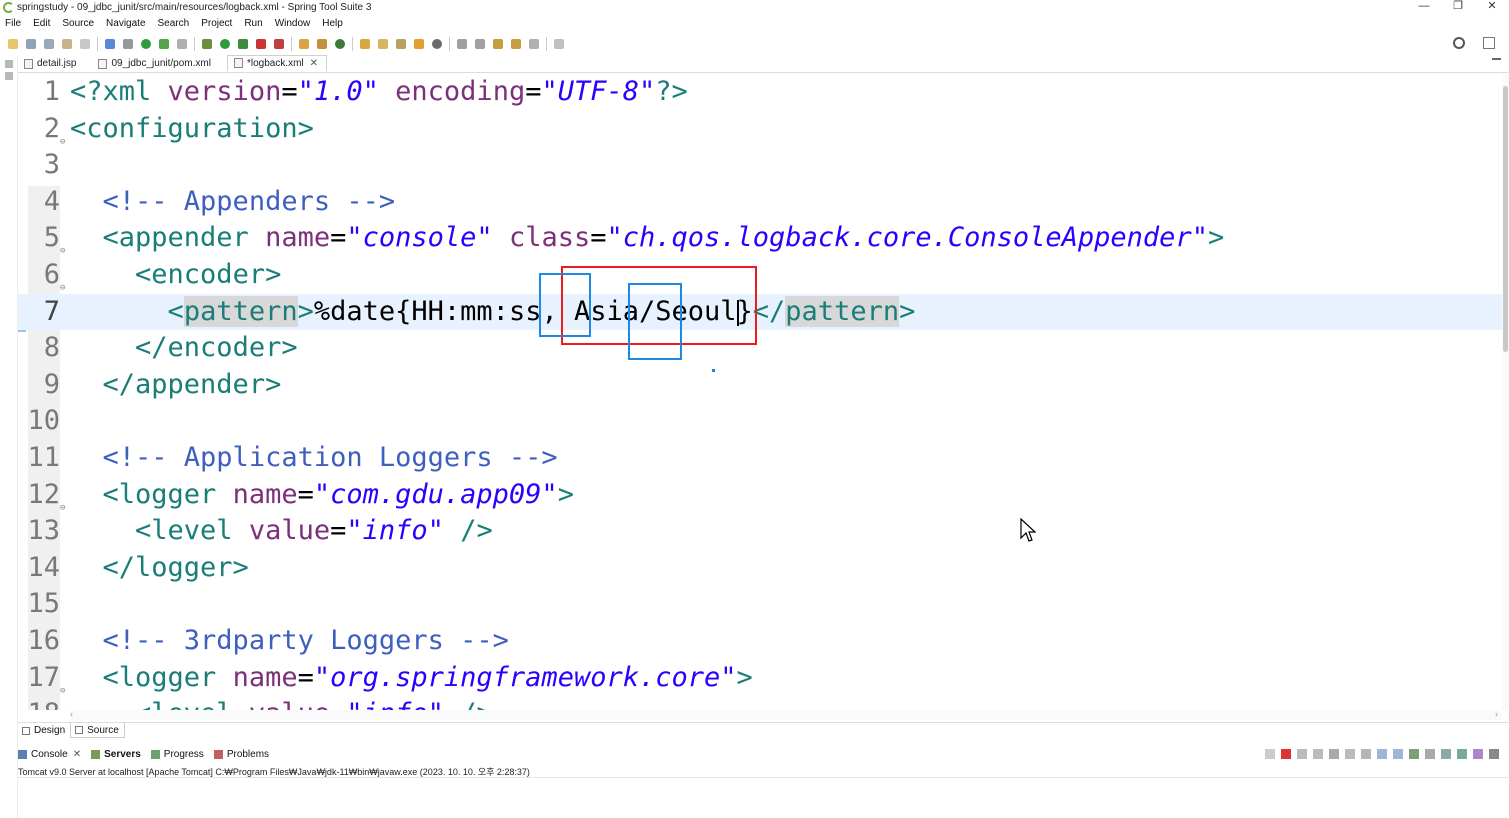 The image size is (1509, 818). Describe the element at coordinates (763, 797) in the screenshot. I see `console-output-area` at that location.